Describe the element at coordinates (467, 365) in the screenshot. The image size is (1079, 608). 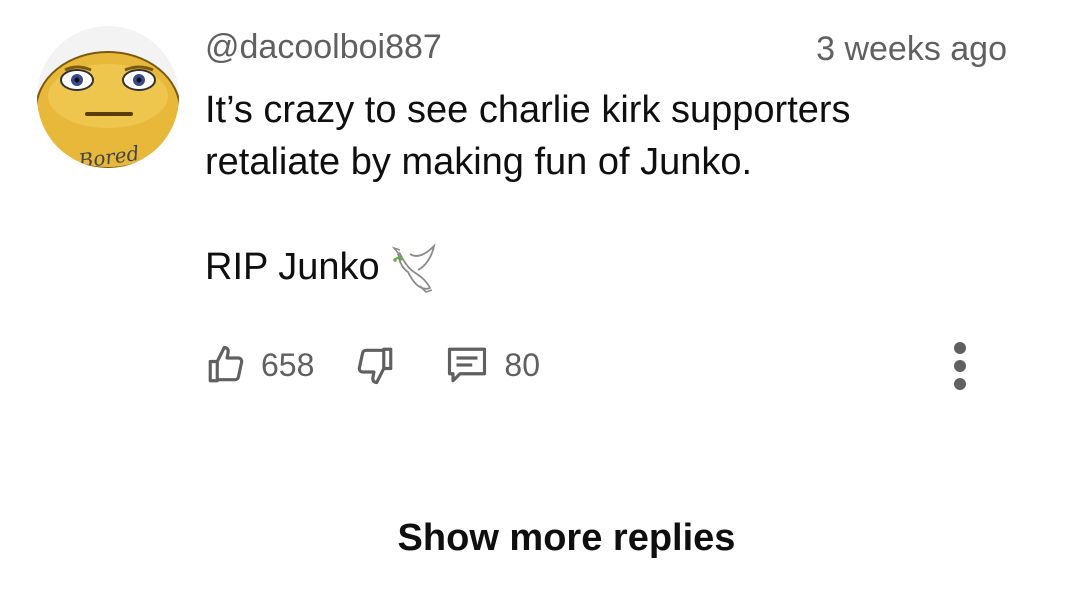
I see `comment-icon` at that location.